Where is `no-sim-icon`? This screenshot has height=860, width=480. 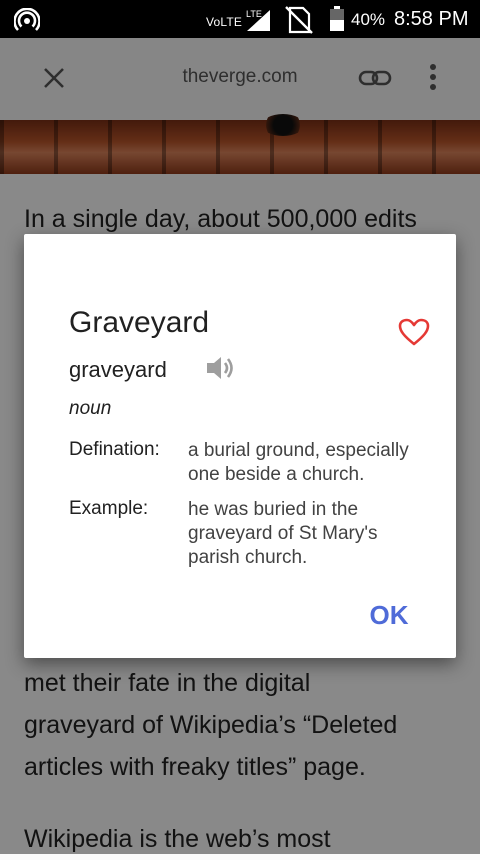 no-sim-icon is located at coordinates (299, 22).